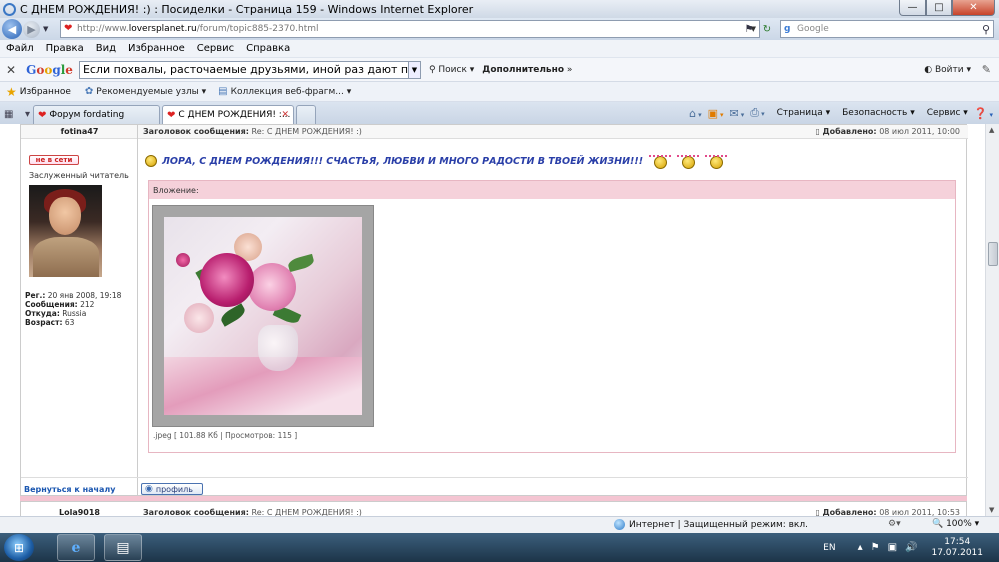  I want to click on attachment-caption: .jpeg [ 101.88 Кб | Просмотров: 115 ], so click(225, 435).